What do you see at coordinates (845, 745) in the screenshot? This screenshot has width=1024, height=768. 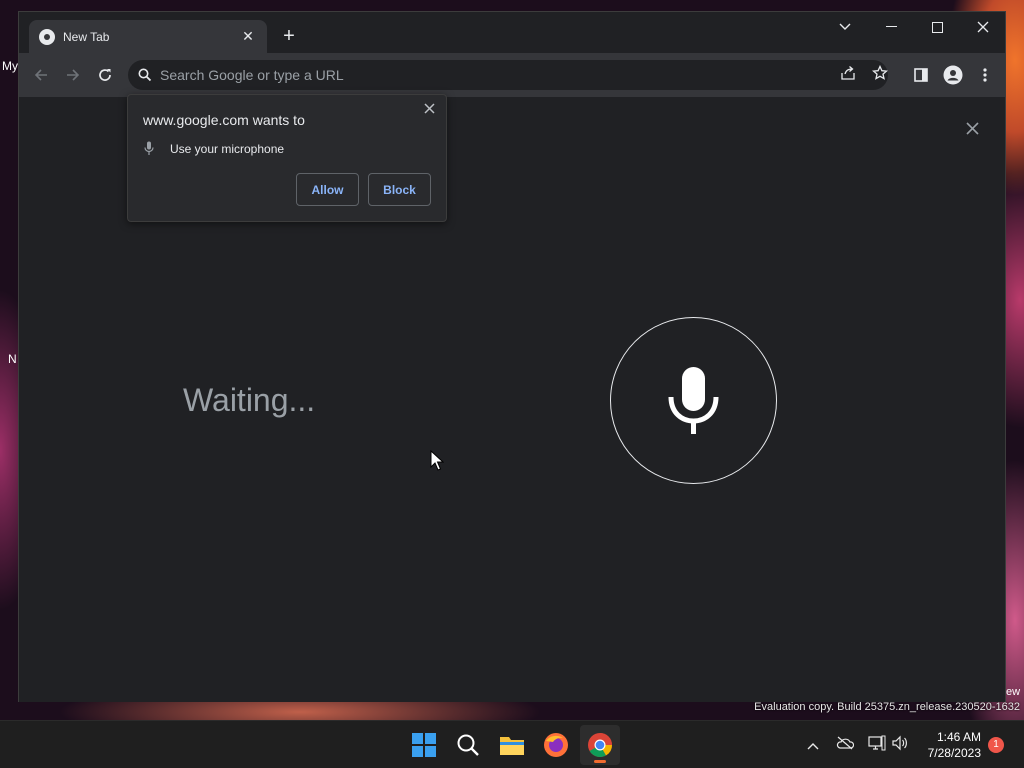 I see `onedrive-icon` at bounding box center [845, 745].